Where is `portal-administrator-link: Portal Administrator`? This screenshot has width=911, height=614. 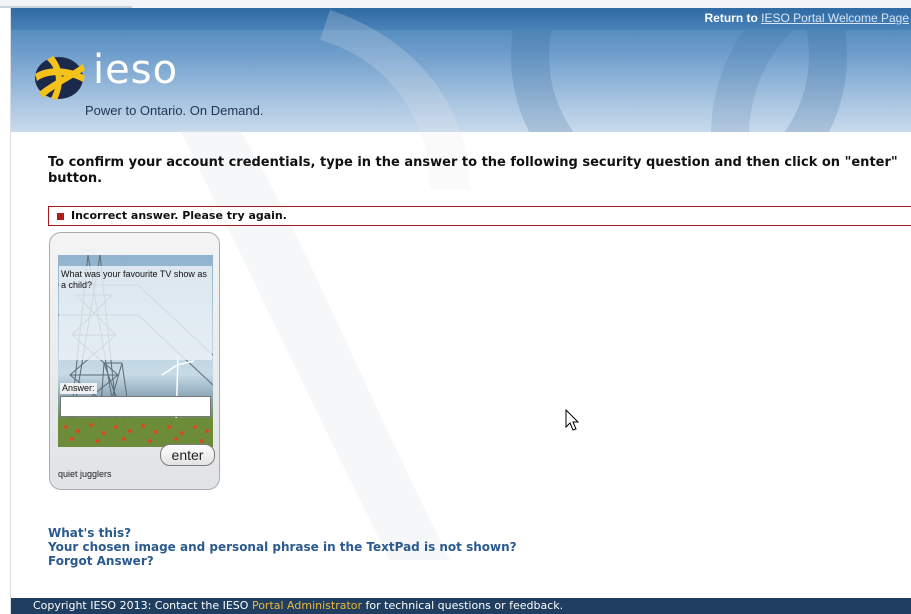 portal-administrator-link: Portal Administrator is located at coordinates (307, 605).